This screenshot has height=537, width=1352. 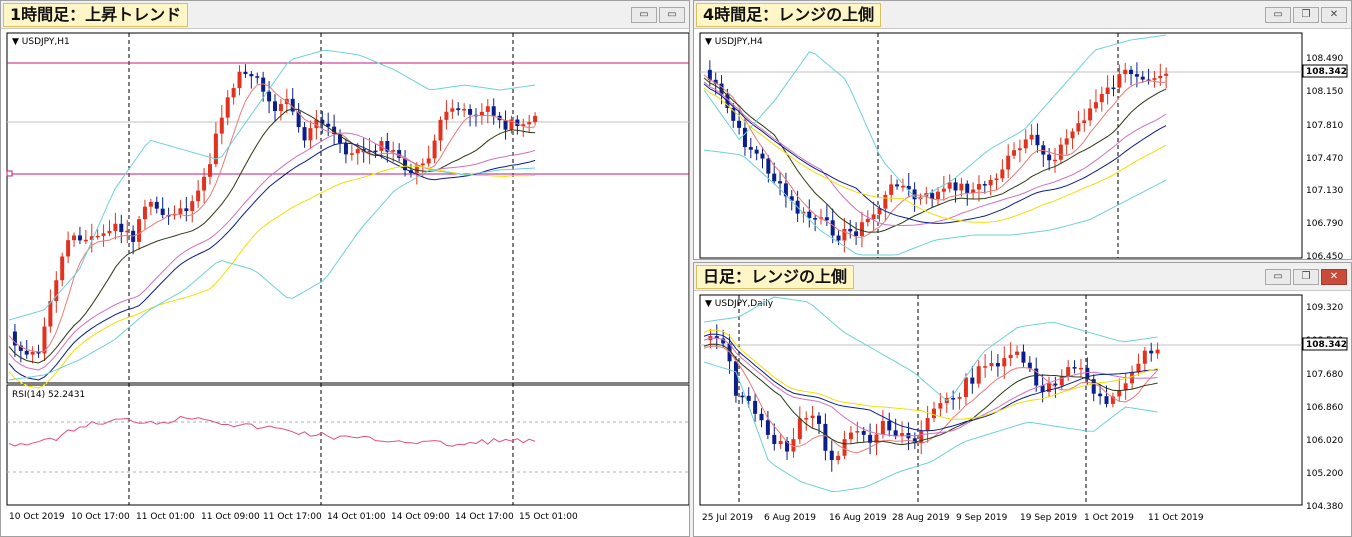 What do you see at coordinates (858, 518) in the screenshot?
I see `x-axis-label: 16 Aug 2019` at bounding box center [858, 518].